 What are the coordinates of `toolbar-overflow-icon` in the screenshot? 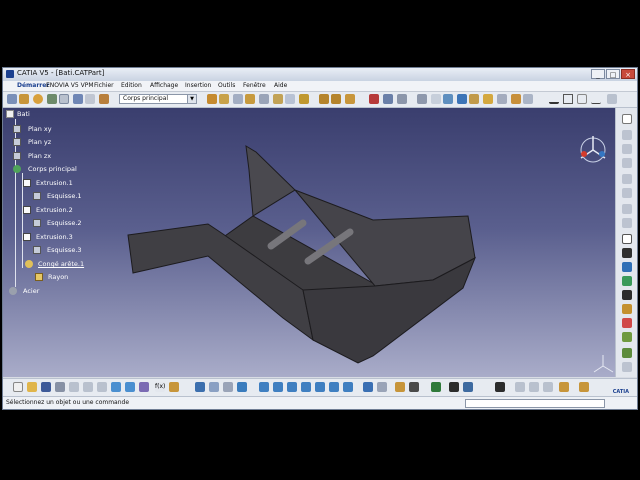 It's located at (612, 99).